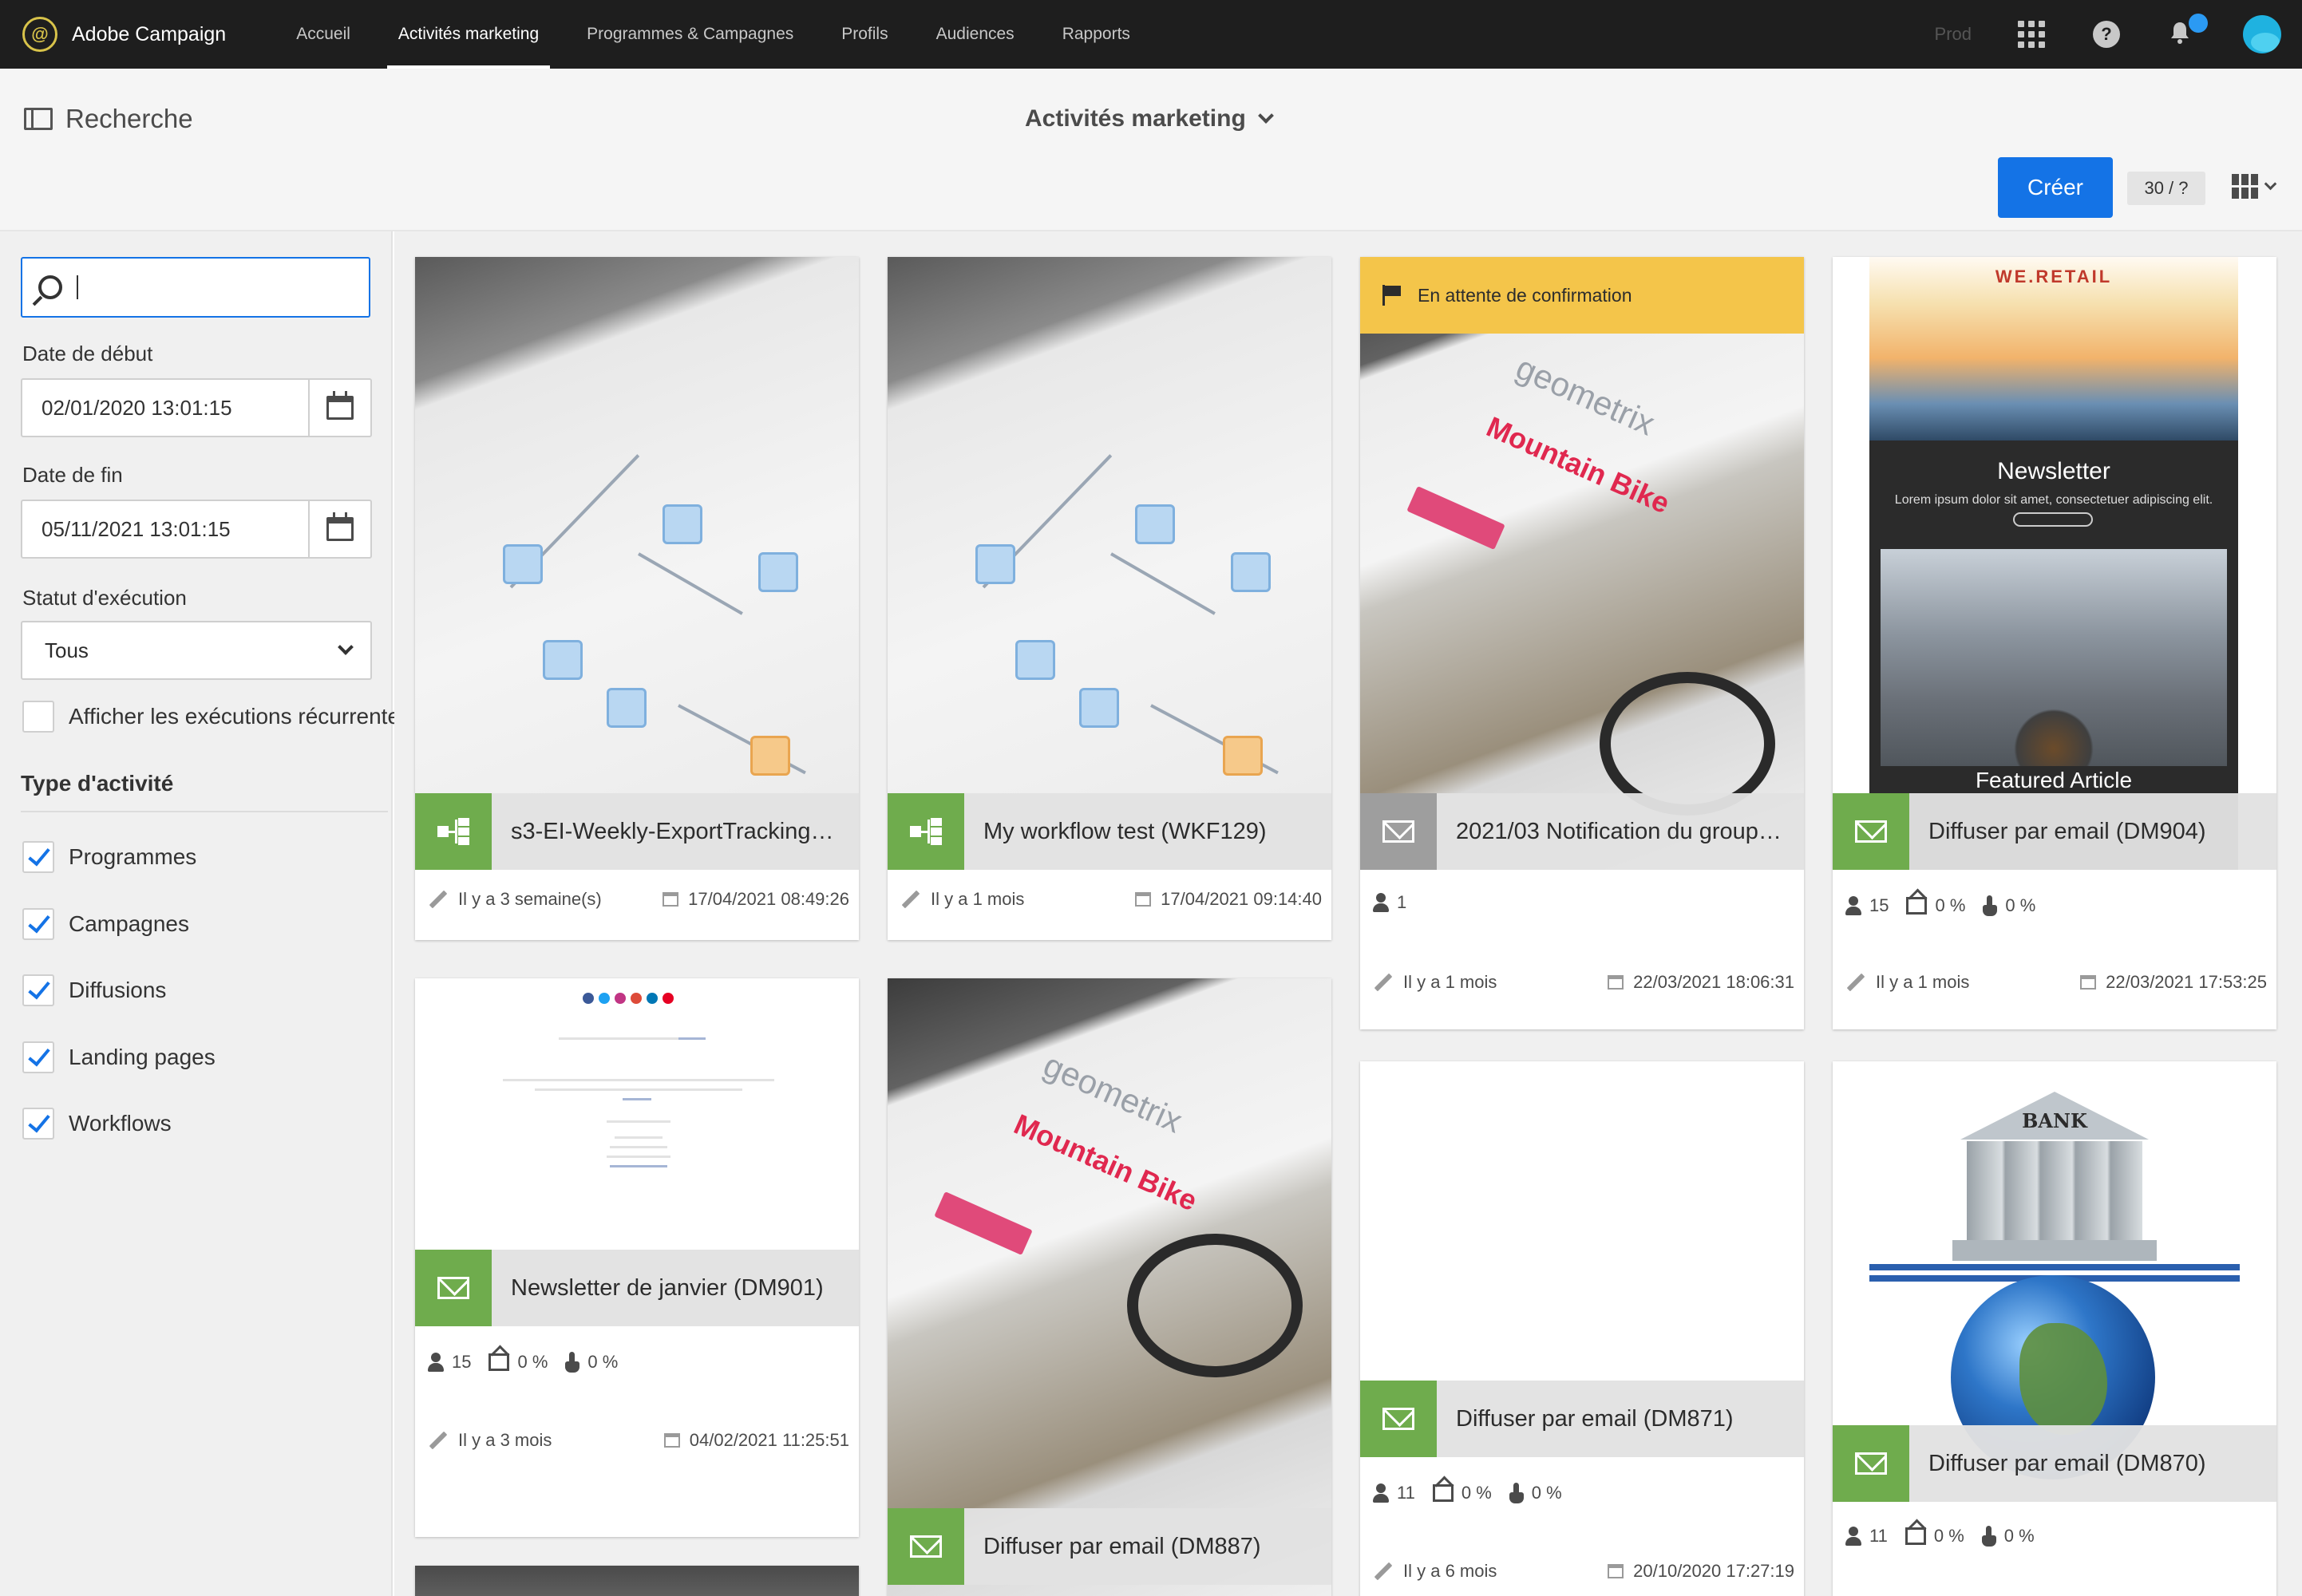 This screenshot has height=1596, width=2302. What do you see at coordinates (1129, 1547) in the screenshot?
I see `card-title: Diffuser par email (DM887)` at bounding box center [1129, 1547].